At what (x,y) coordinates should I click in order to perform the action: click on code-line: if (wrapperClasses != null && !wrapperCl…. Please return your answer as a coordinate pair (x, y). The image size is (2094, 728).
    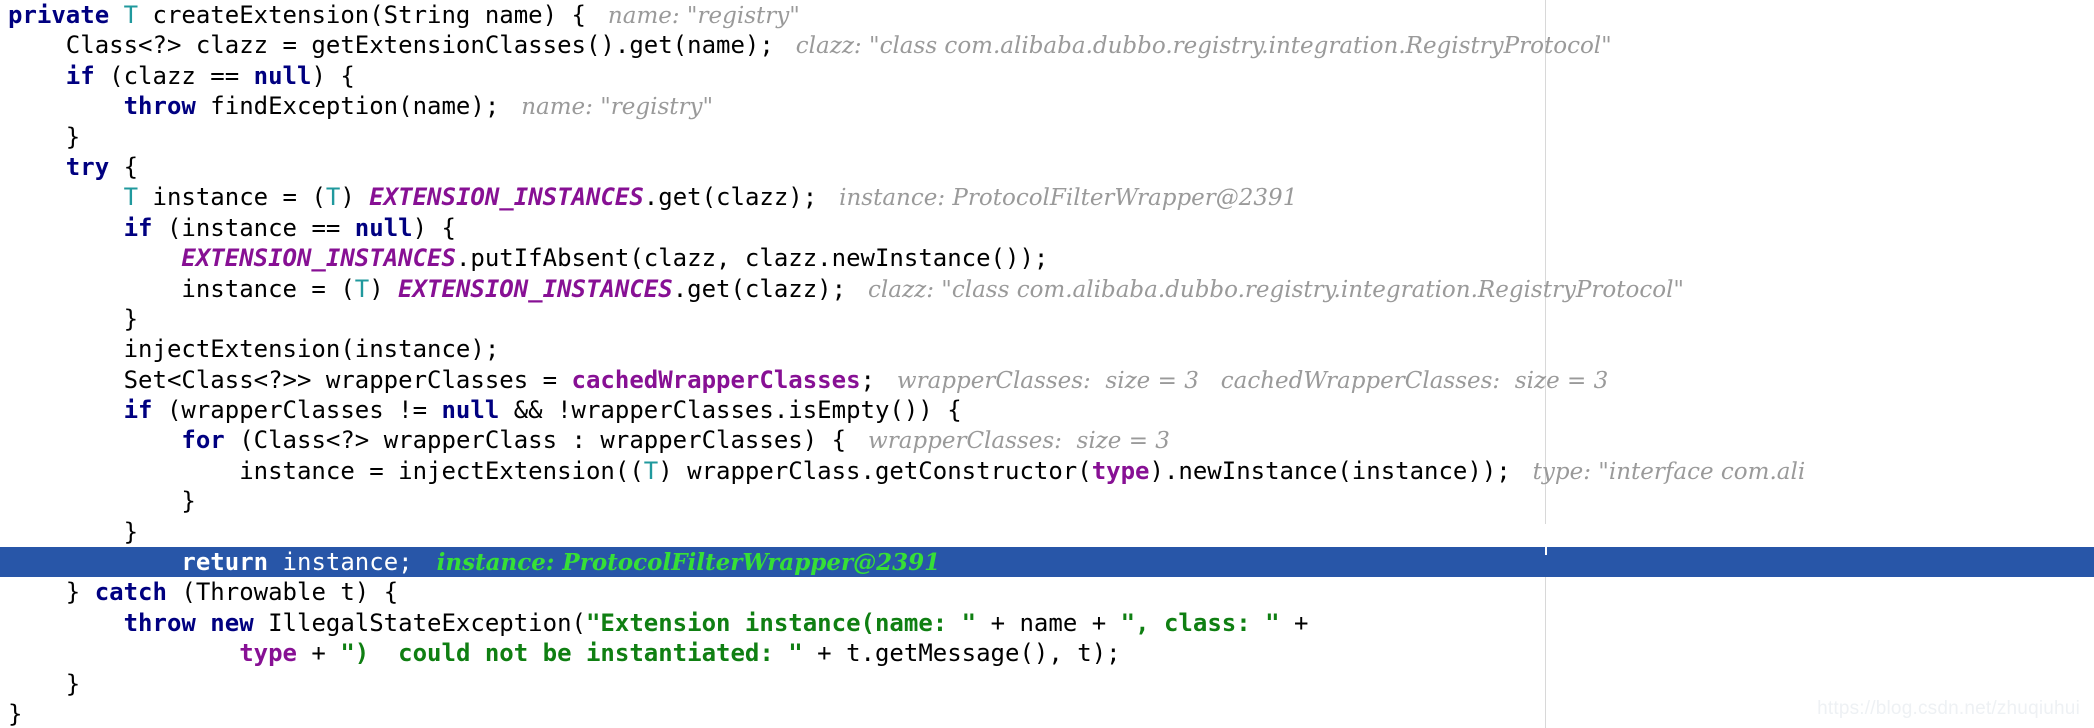
    Looking at the image, I should click on (1047, 410).